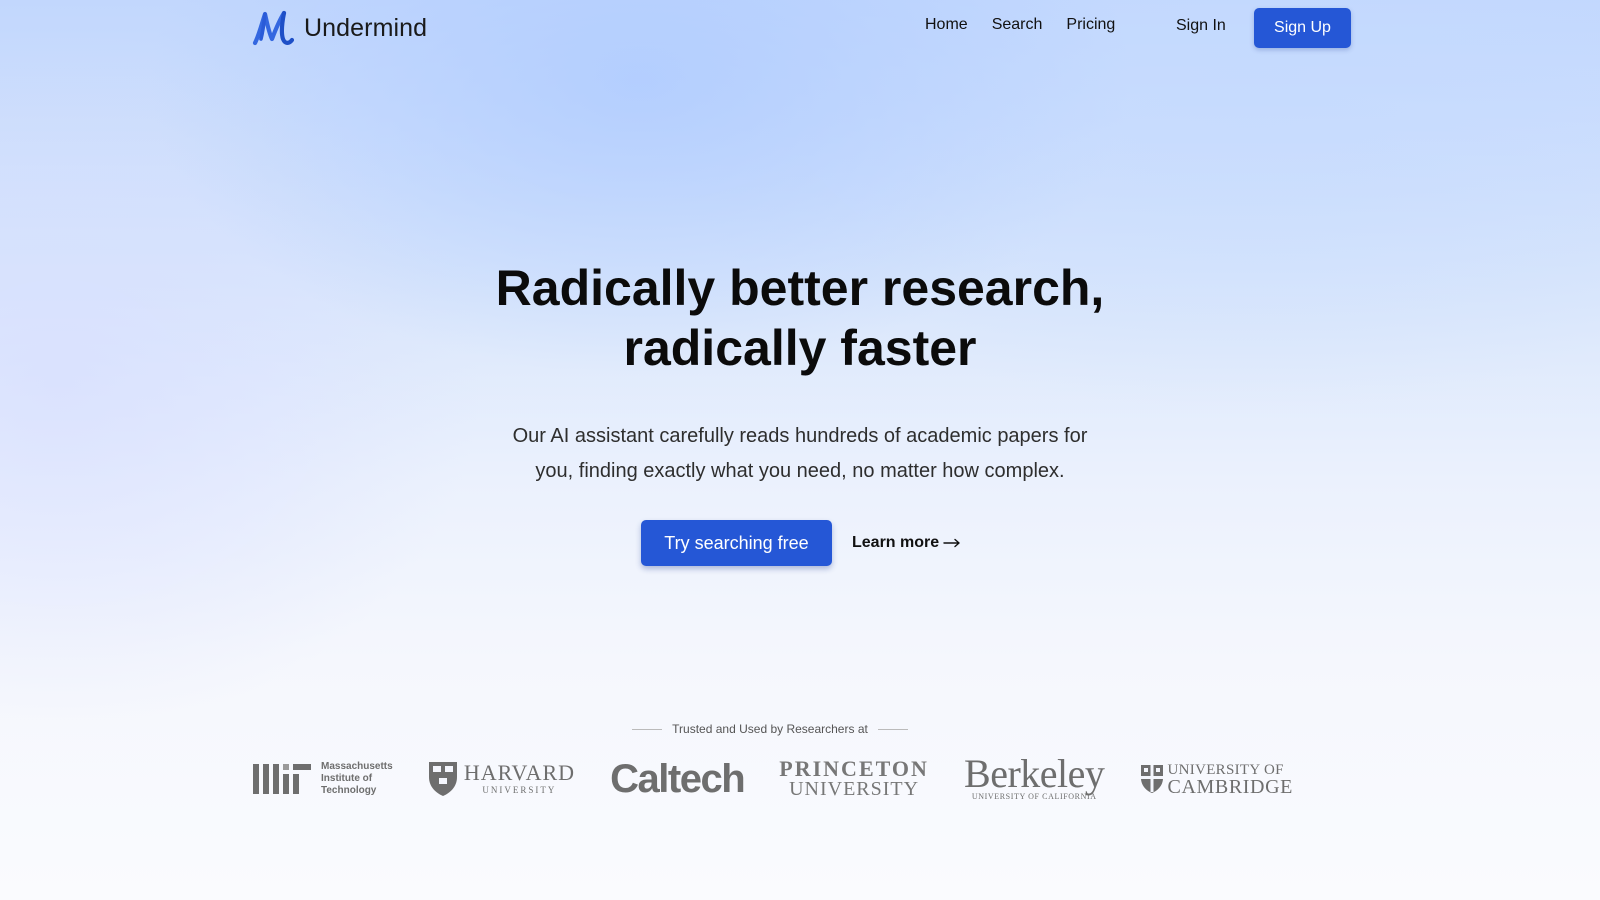 Image resolution: width=1600 pixels, height=900 pixels. I want to click on berkeley-name: Berkeley, so click(1034, 773).